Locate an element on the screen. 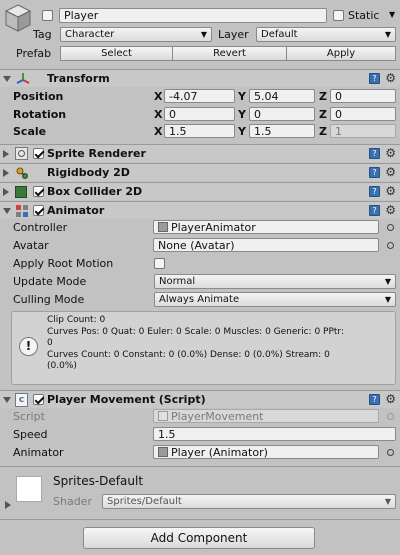 This screenshot has width=400, height=555. sprite-renderer-checkbox is located at coordinates (38, 153).